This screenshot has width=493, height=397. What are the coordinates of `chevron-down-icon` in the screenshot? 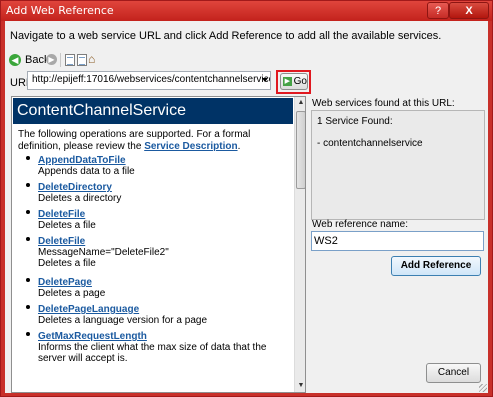 It's located at (265, 80).